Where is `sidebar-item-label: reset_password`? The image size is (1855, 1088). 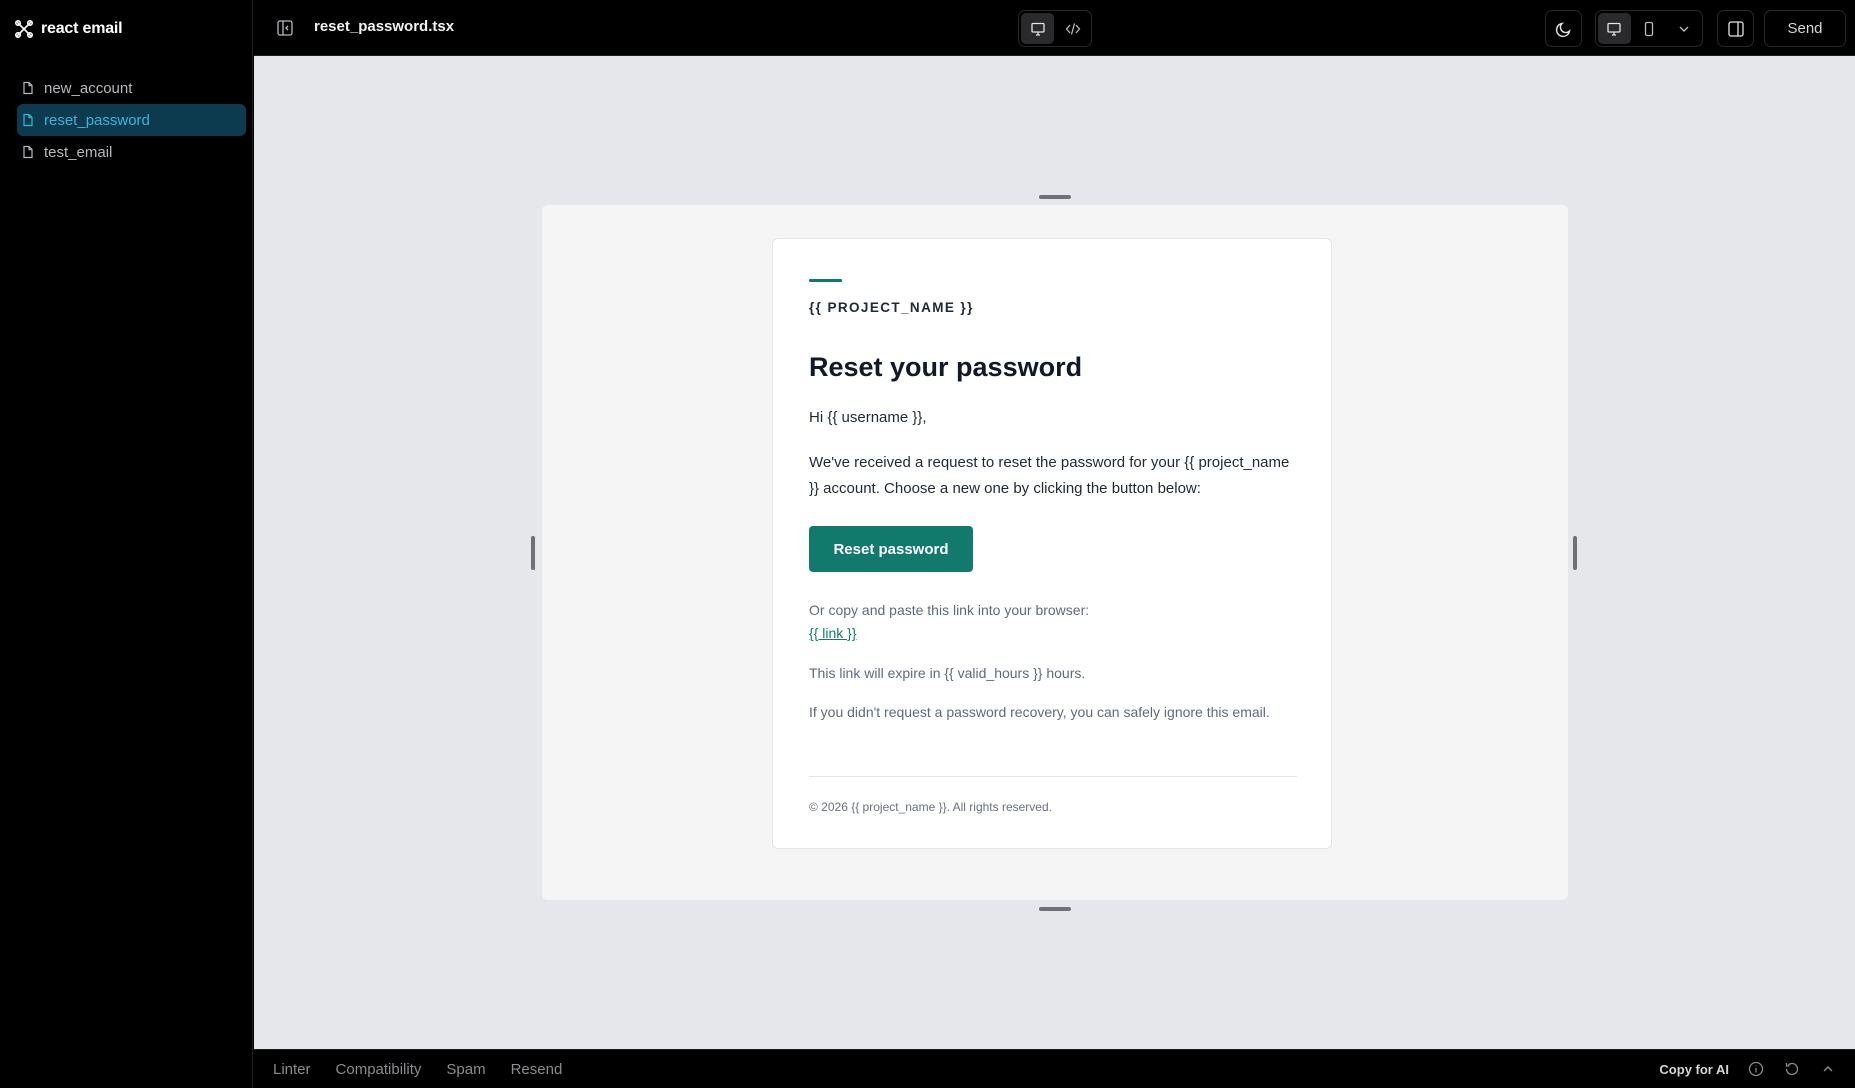
sidebar-item-label: reset_password is located at coordinates (97, 120).